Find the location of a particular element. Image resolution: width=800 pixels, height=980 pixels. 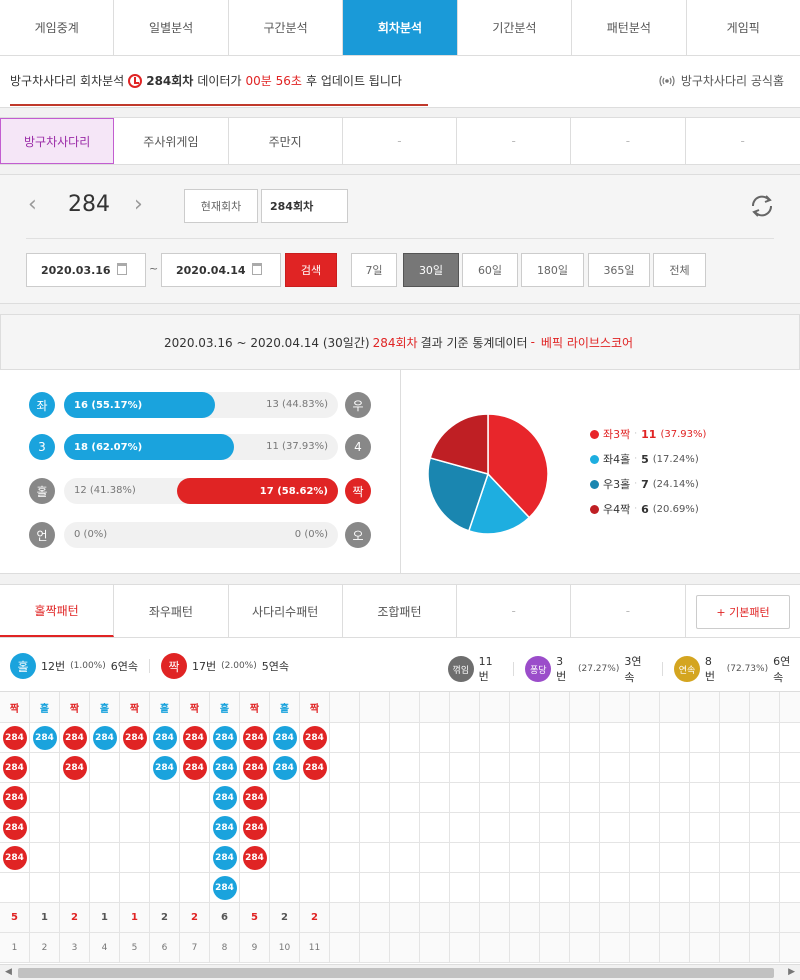

stat-bar-fill: 18 (62.07%) is located at coordinates (149, 447).